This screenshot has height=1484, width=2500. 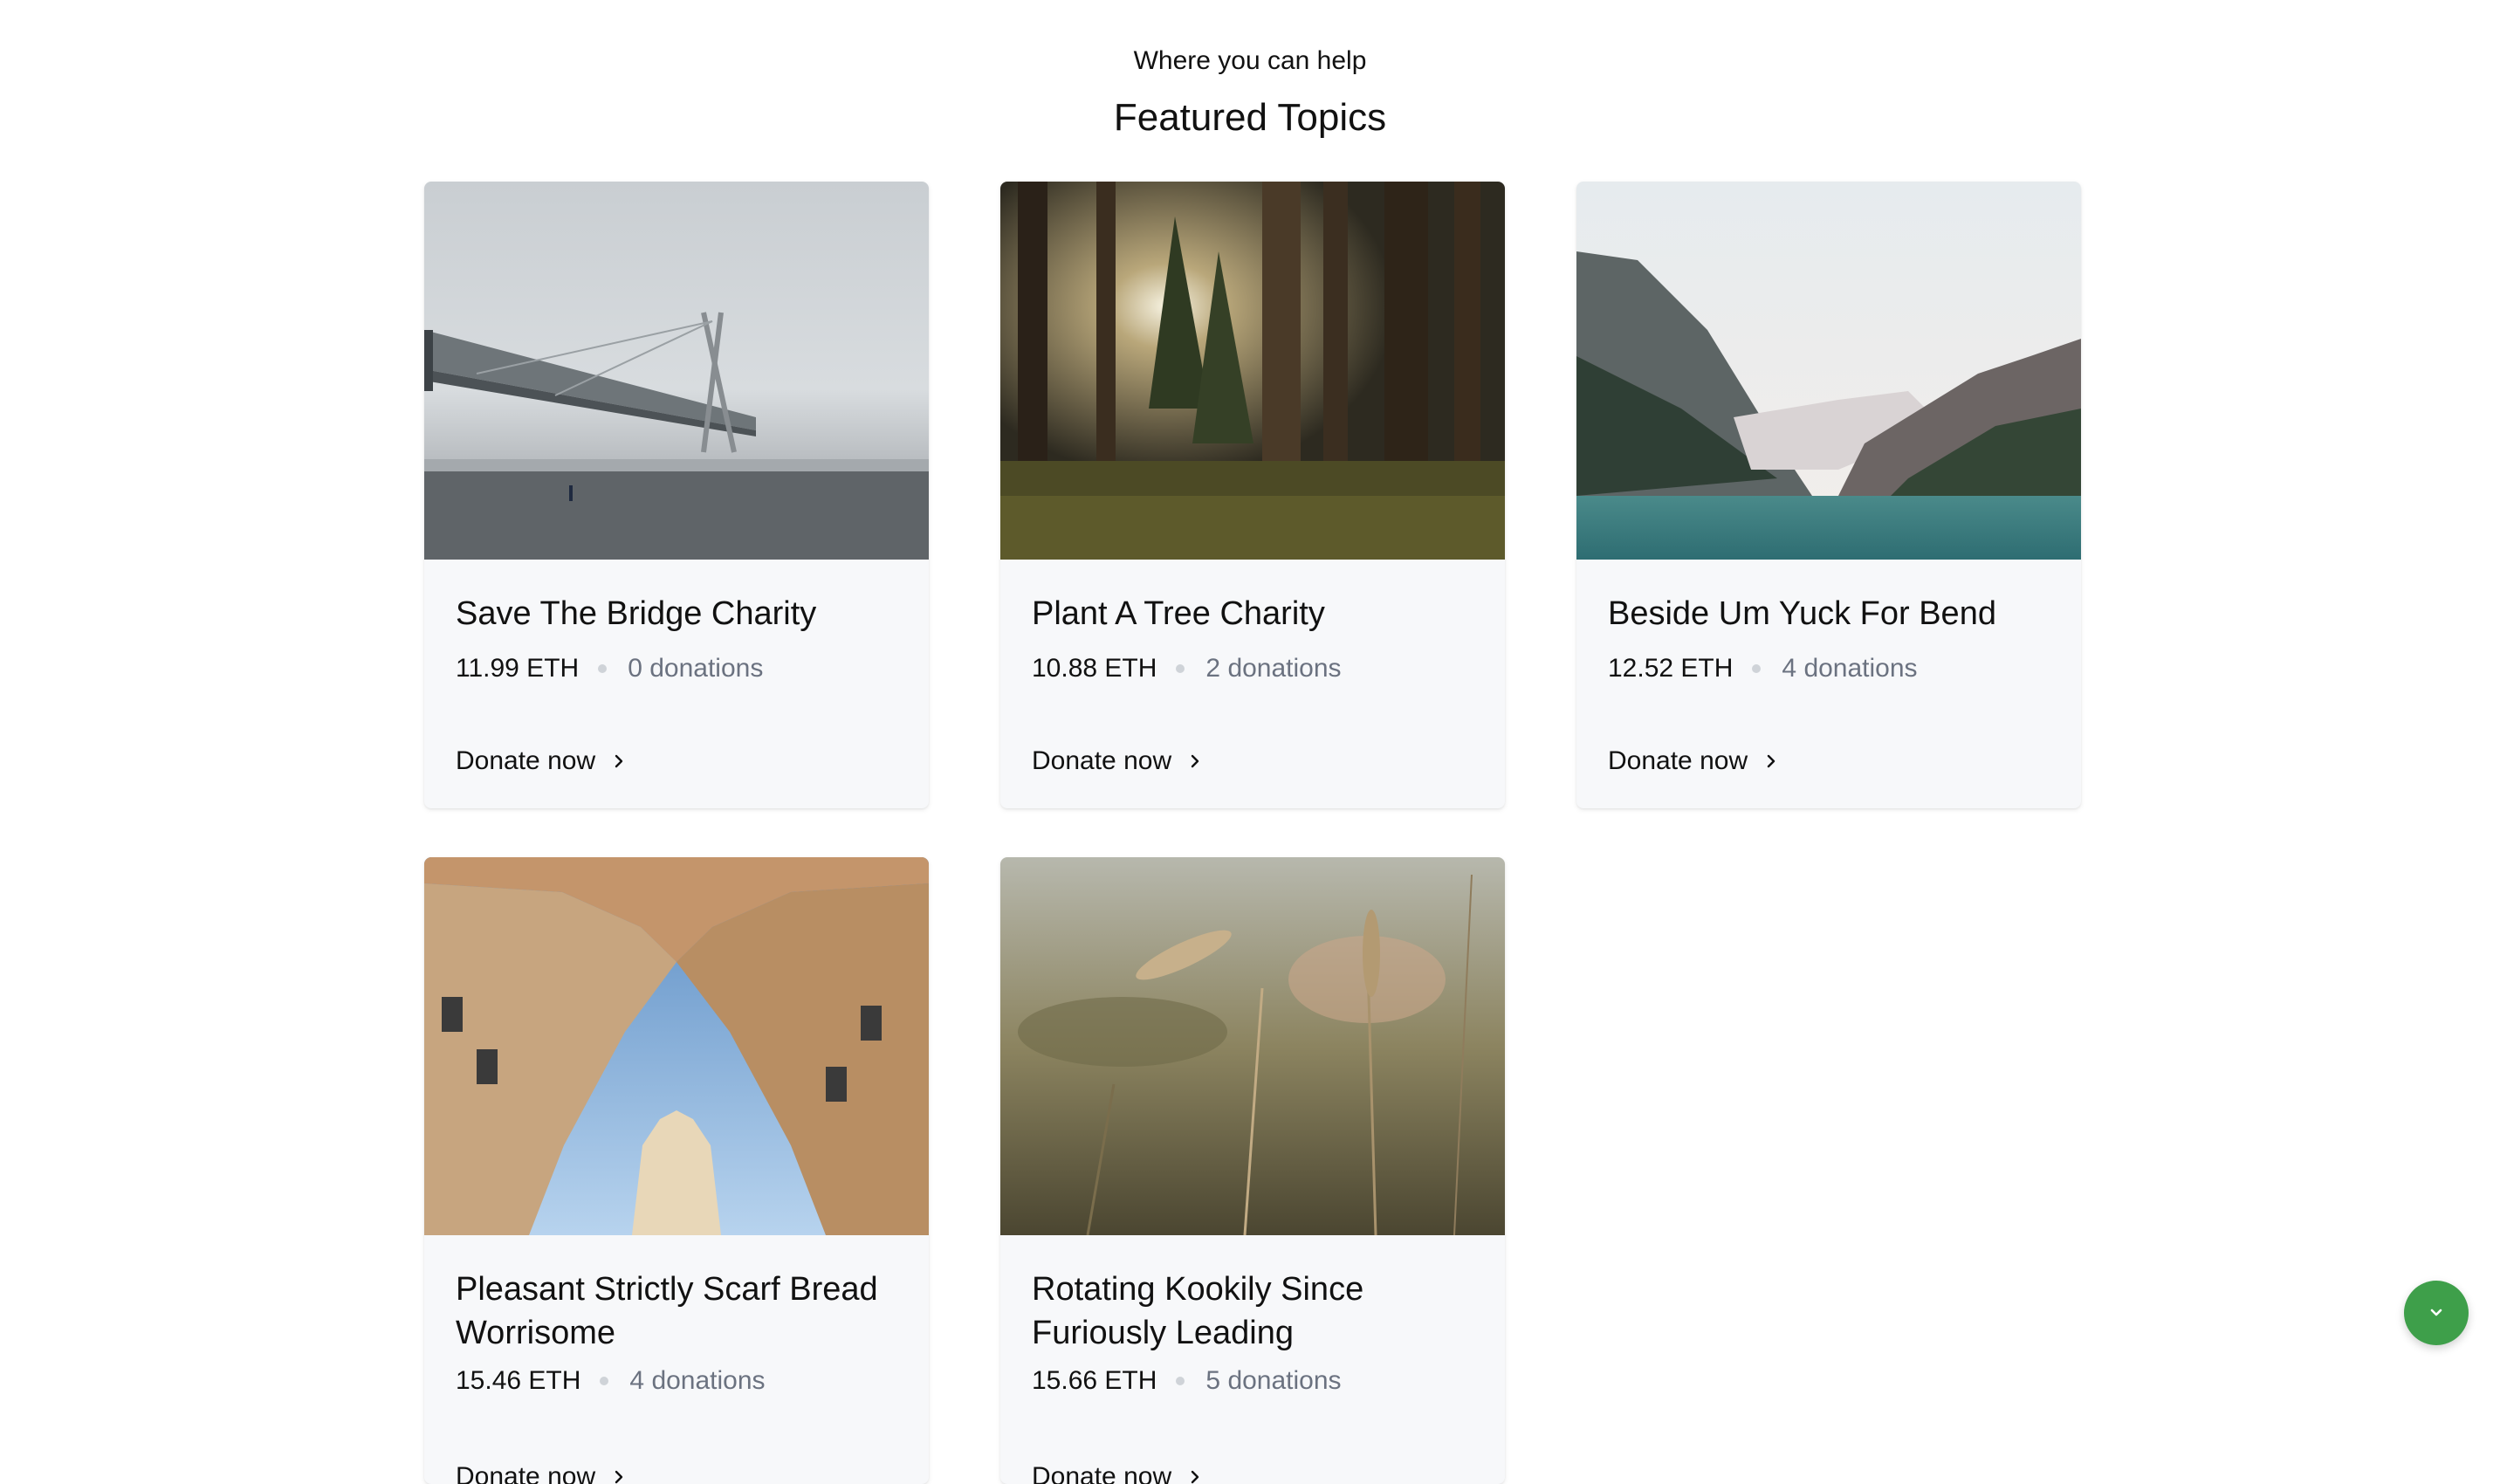 What do you see at coordinates (696, 669) in the screenshot?
I see `donation-count: 0 donations` at bounding box center [696, 669].